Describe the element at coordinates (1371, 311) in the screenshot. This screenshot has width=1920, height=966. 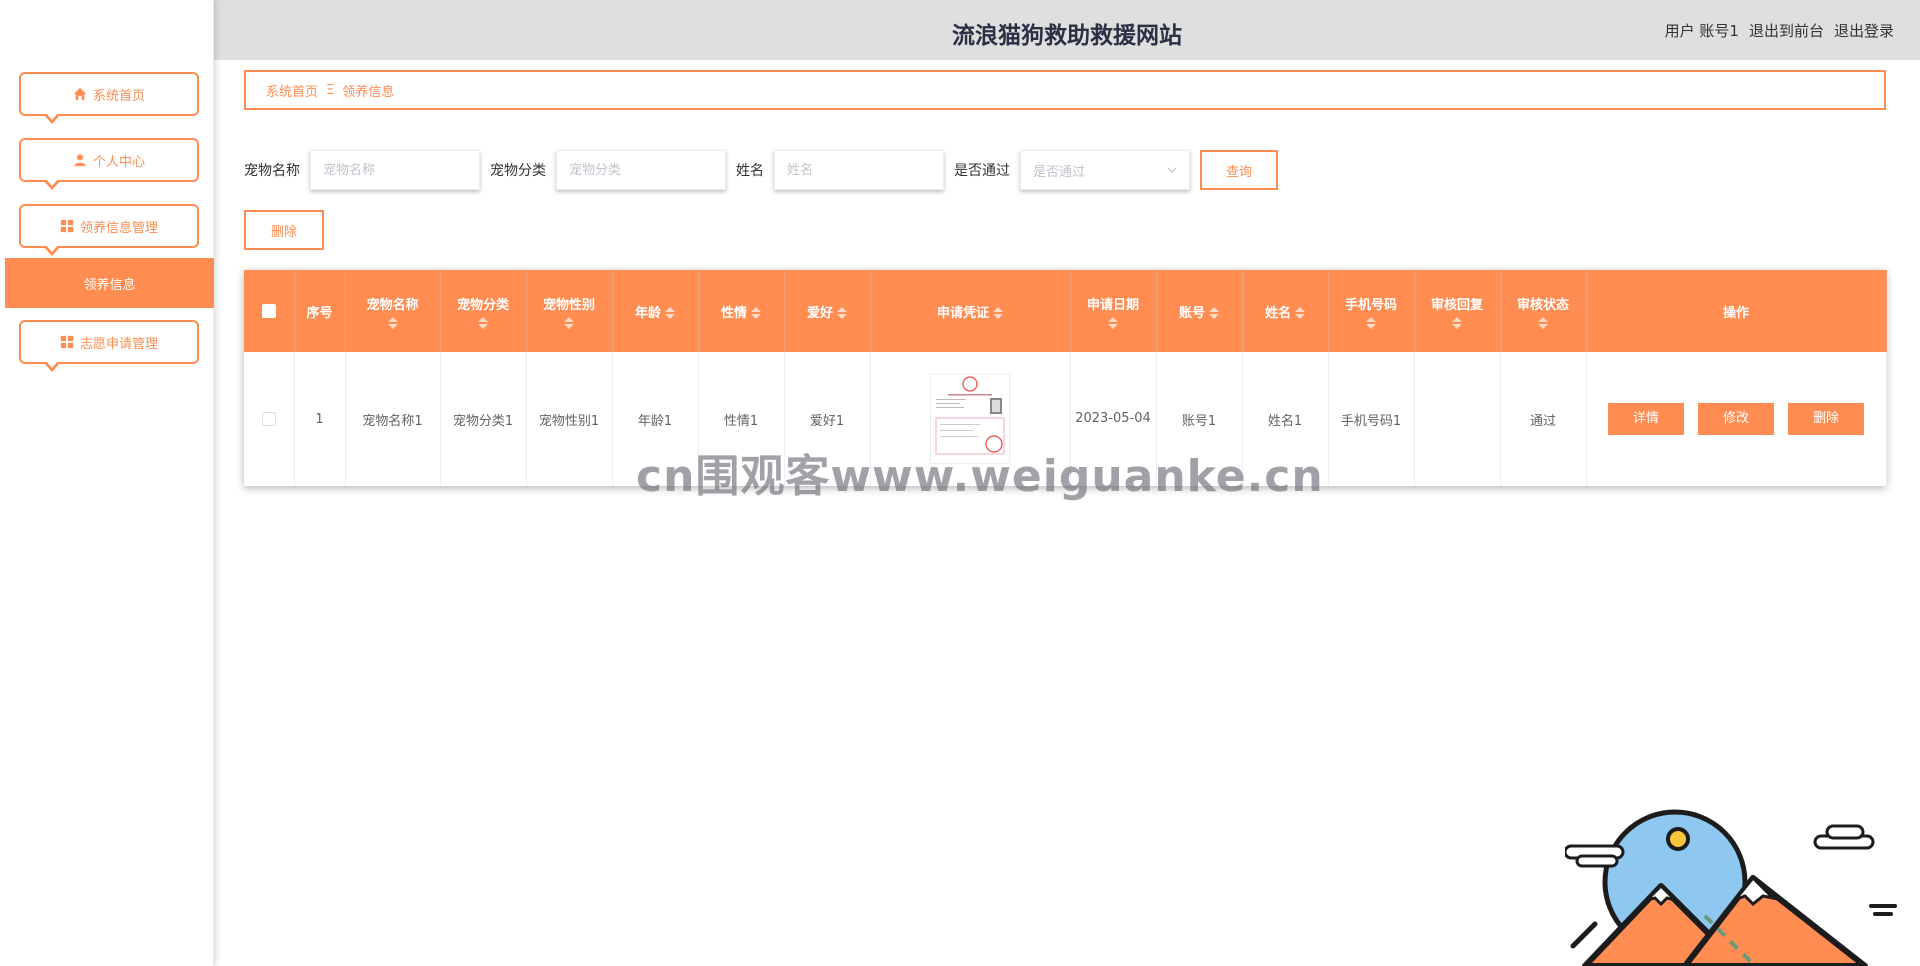
I see `th-phone: 手机号码` at that location.